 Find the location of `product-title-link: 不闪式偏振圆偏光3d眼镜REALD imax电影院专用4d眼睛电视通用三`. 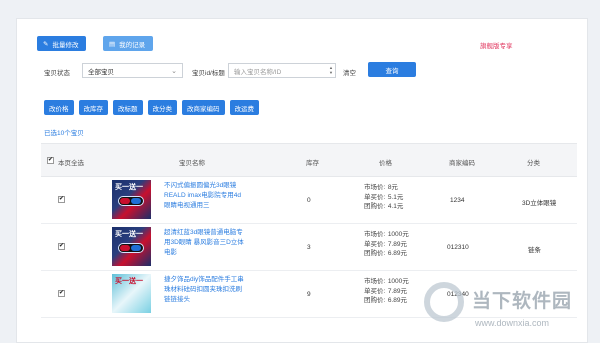

product-title-link: 不闪式偏振圆偏光3d眼镜REALD imax电影院专用4d眼睛电视通用三 is located at coordinates (204, 196).